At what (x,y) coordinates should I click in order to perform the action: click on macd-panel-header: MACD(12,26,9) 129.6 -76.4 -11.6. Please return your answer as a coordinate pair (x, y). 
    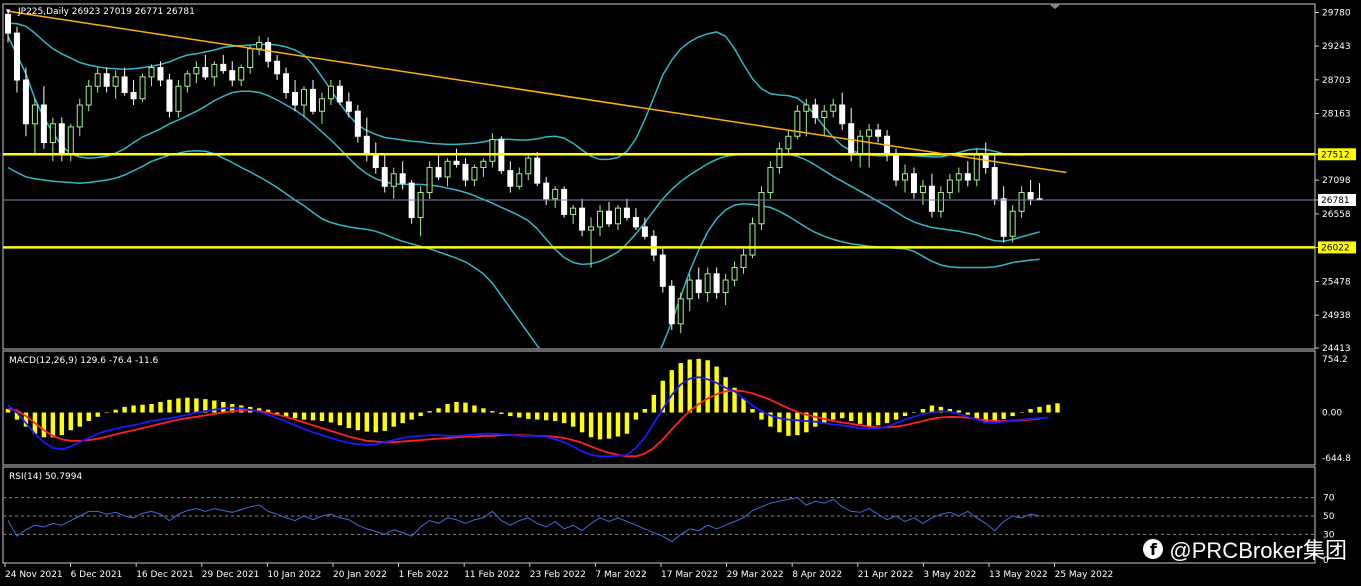
    Looking at the image, I should click on (84, 361).